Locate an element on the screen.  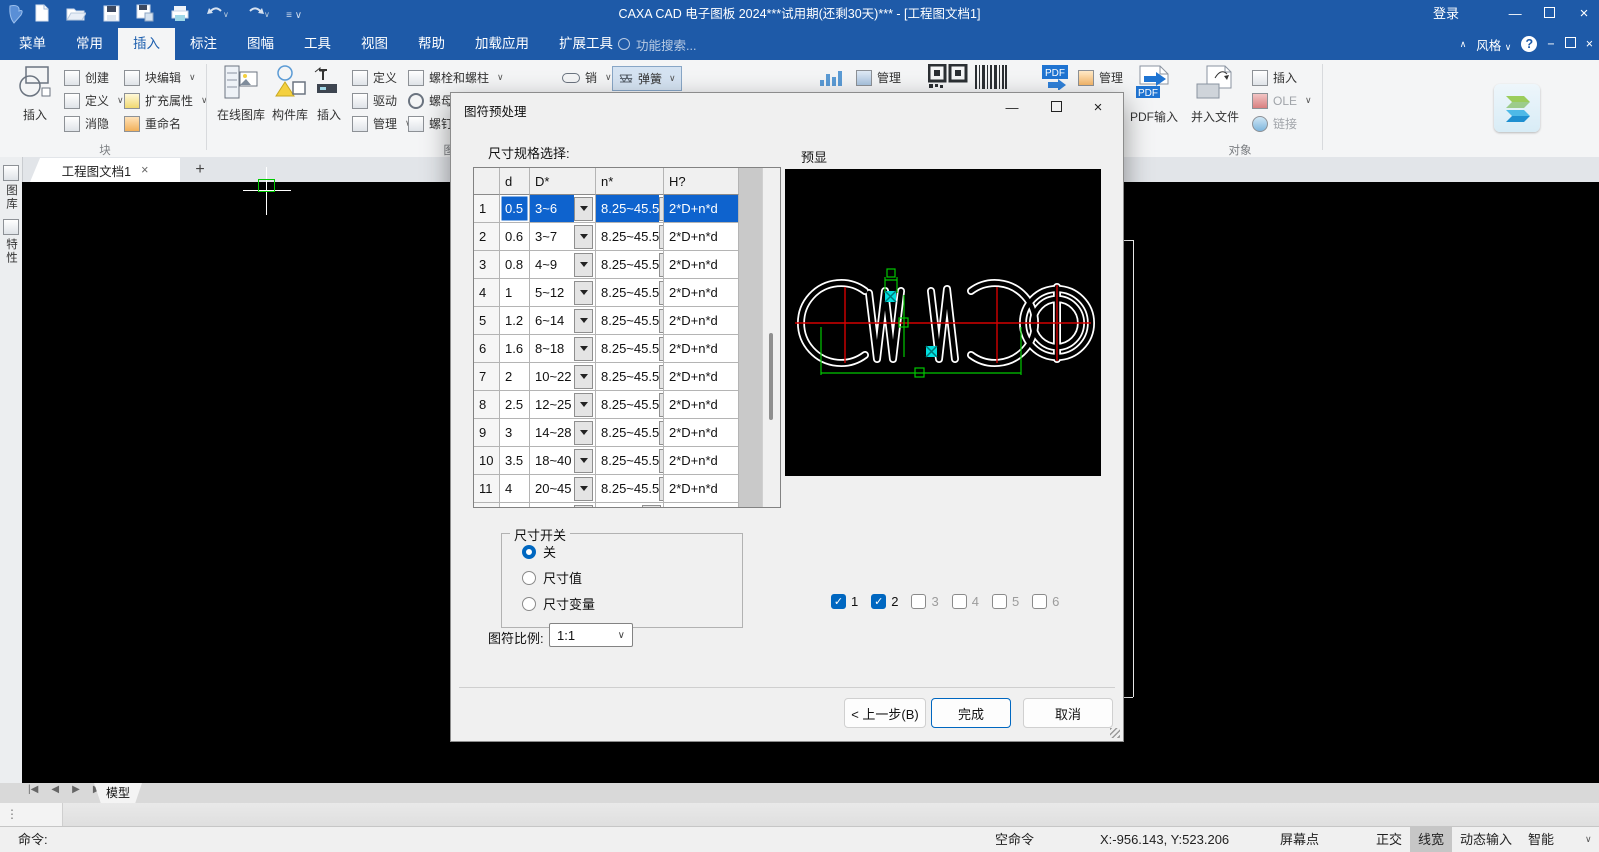
link-button: 链接 is located at coordinates (1282, 123).